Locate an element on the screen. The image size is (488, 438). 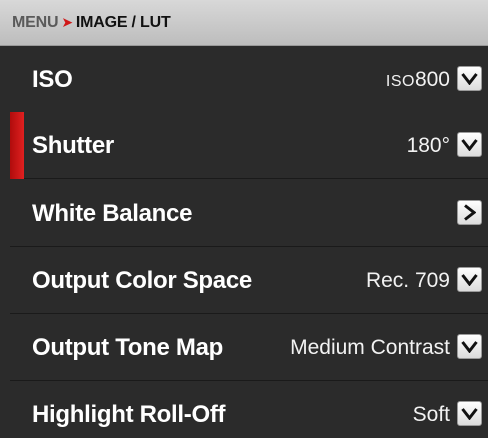
shutter-value: 180° is located at coordinates (428, 145).